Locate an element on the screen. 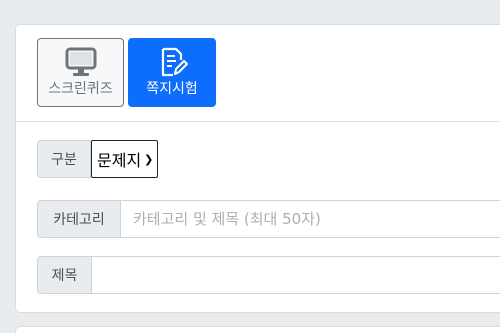  type-select: 문제지 ❯ is located at coordinates (125, 159).